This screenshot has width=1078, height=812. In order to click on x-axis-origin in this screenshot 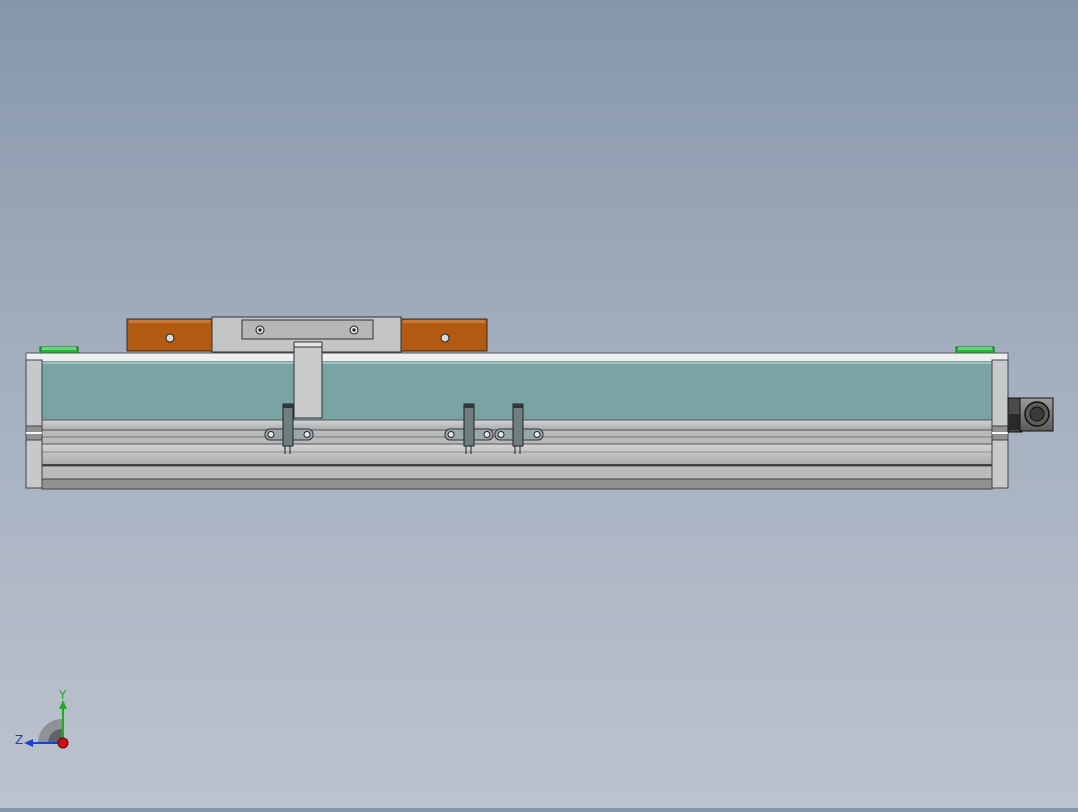, I will do `click(63, 743)`.